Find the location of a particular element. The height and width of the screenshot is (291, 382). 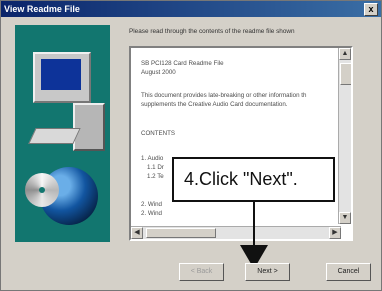

horizontal-scroll-thumb is located at coordinates (181, 233).